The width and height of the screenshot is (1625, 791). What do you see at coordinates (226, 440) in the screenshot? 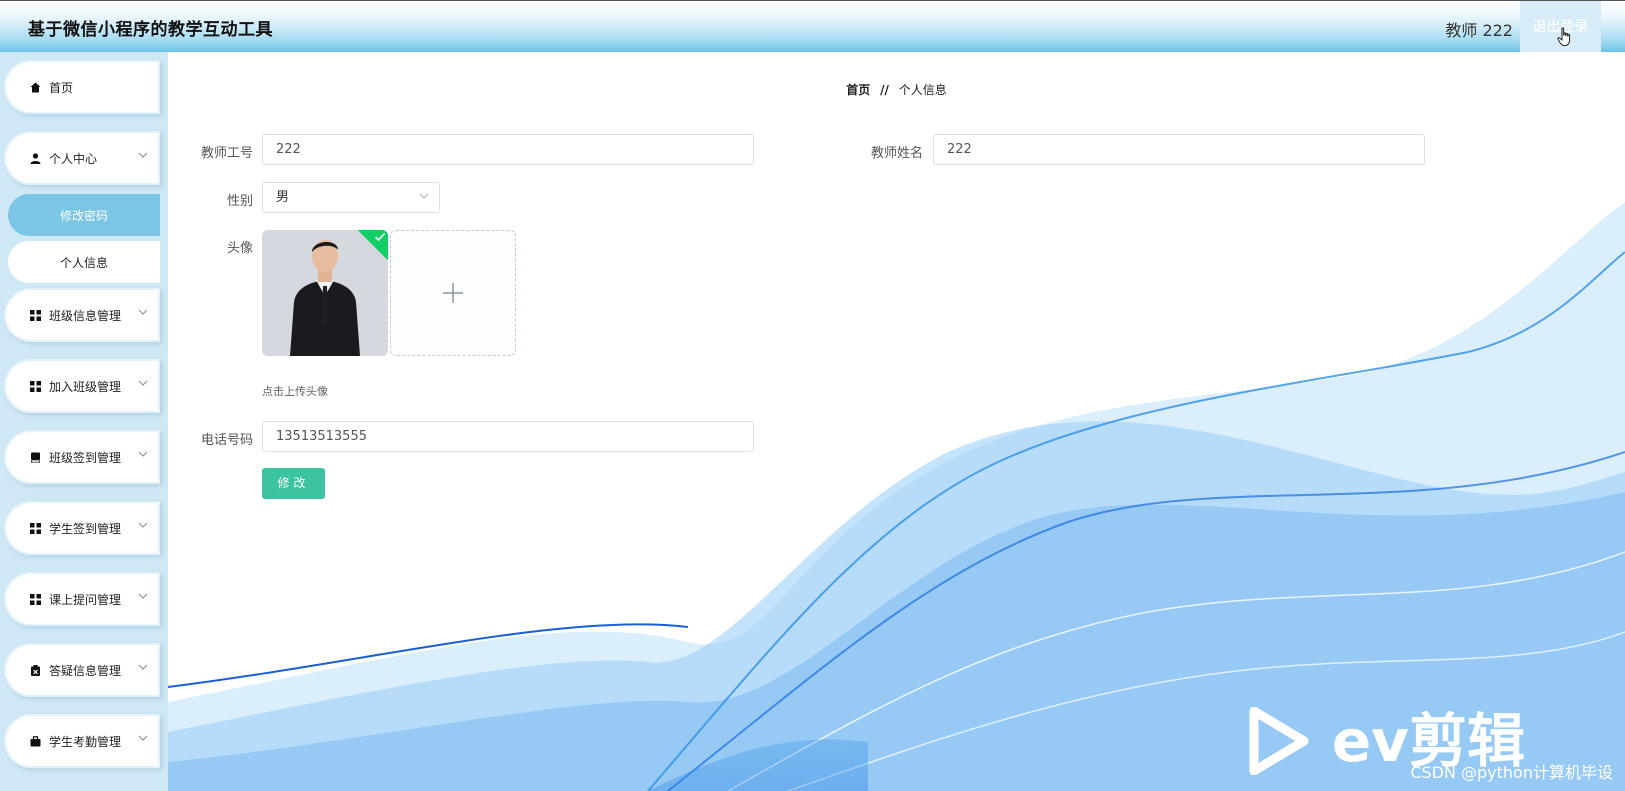
I see `phone-label: 电话号码` at bounding box center [226, 440].